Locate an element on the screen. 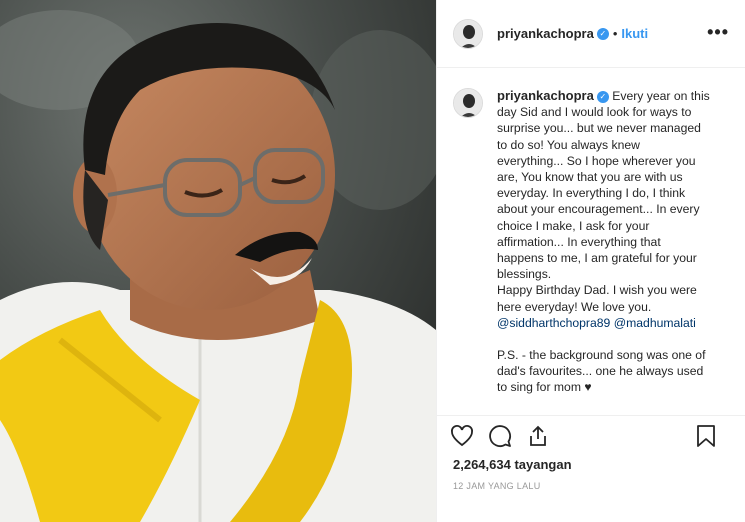  mention-link: @madhumalati is located at coordinates (655, 323).